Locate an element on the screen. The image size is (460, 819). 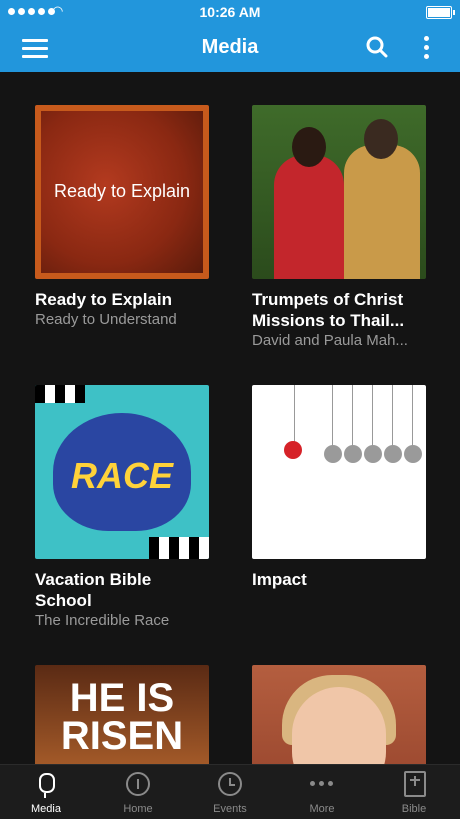
tab-label: Media is located at coordinates (46, 809).